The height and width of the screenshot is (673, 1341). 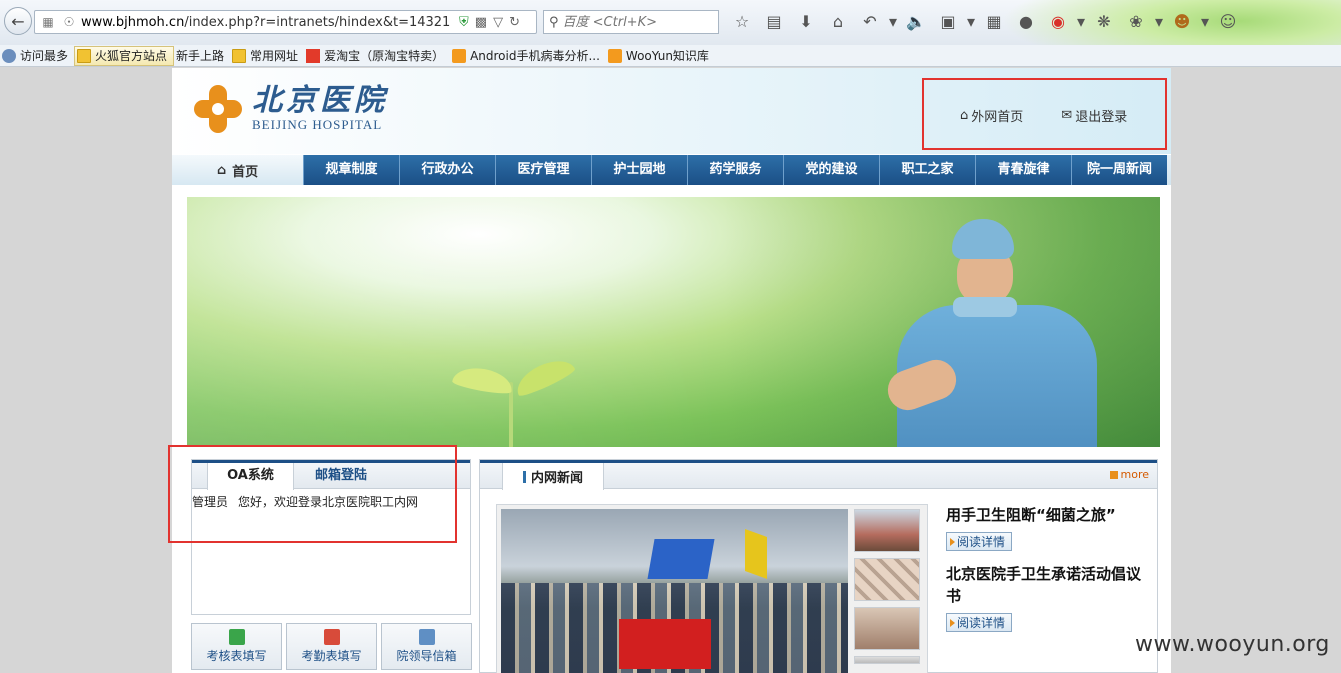 What do you see at coordinates (313, 55) in the screenshot?
I see `taobao-icon` at bounding box center [313, 55].